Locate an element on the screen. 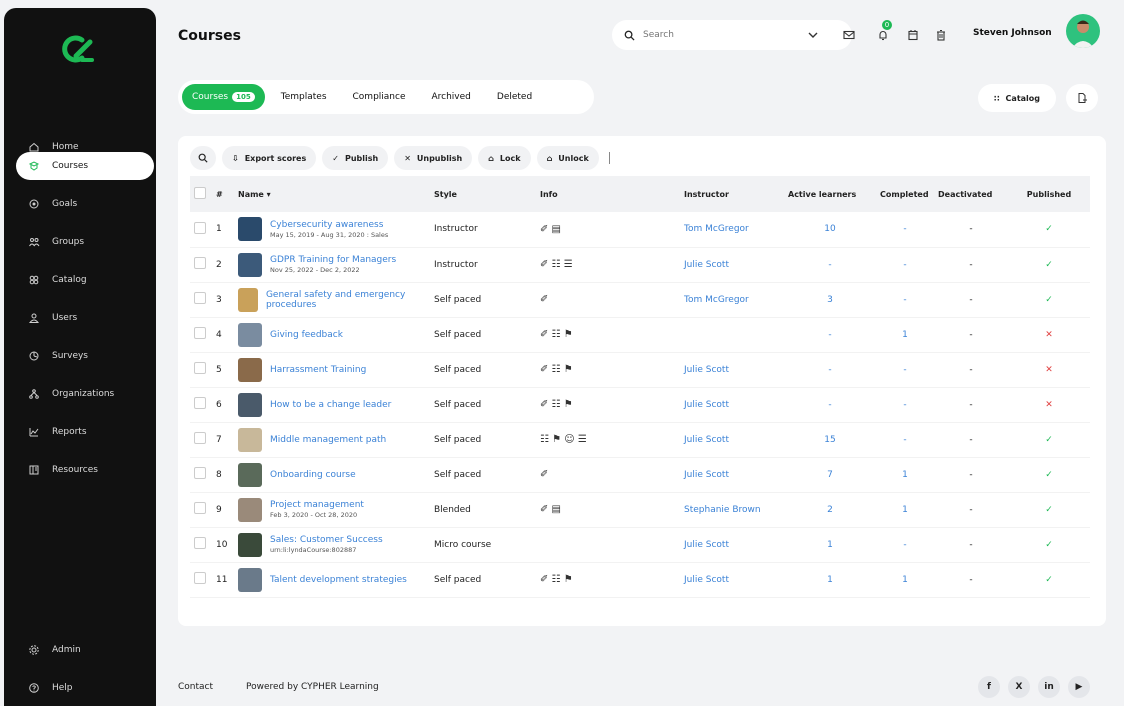 The width and height of the screenshot is (1124, 706). catalog-button: ∷ Catalog is located at coordinates (1017, 98).